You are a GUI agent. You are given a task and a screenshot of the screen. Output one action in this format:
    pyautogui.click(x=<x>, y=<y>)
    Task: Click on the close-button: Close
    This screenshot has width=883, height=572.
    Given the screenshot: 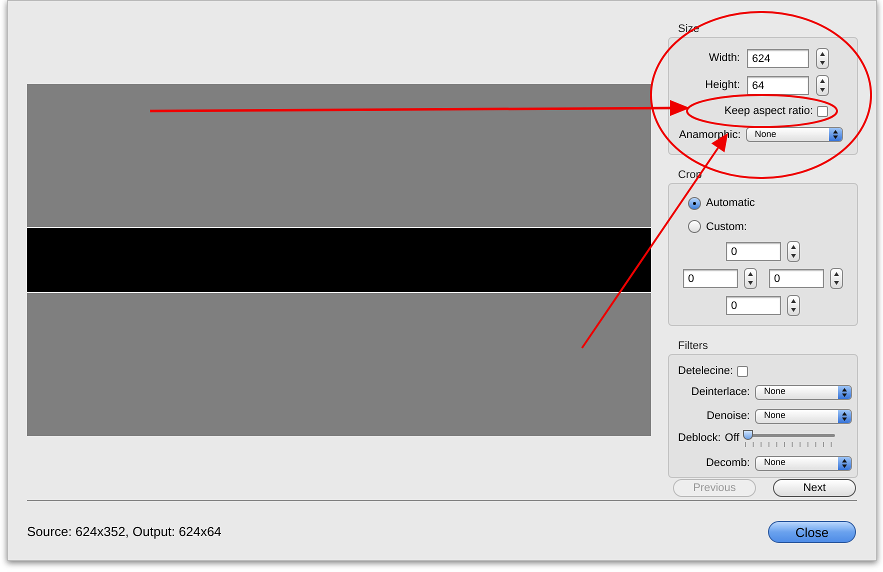 What is the action you would take?
    pyautogui.click(x=812, y=532)
    